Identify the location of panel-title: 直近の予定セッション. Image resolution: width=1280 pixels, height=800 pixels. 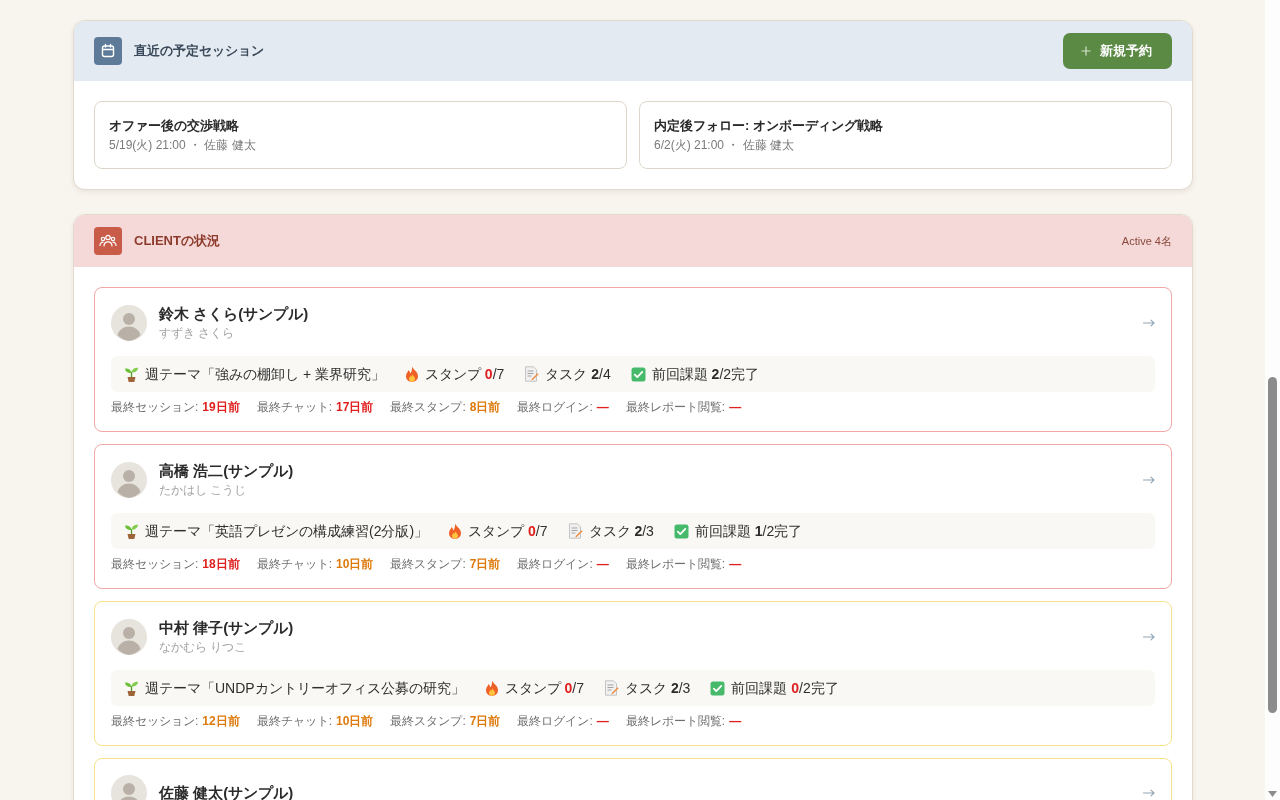
(199, 51).